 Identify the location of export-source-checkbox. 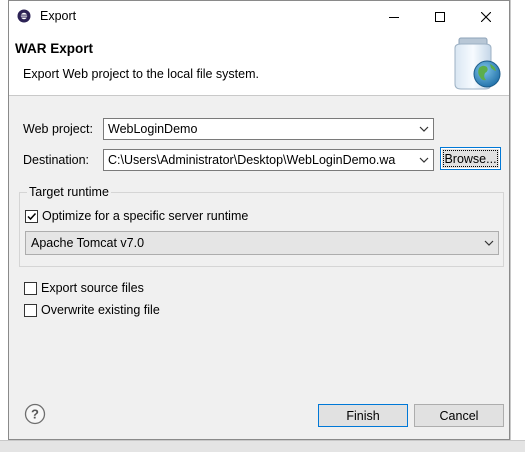
(30, 288).